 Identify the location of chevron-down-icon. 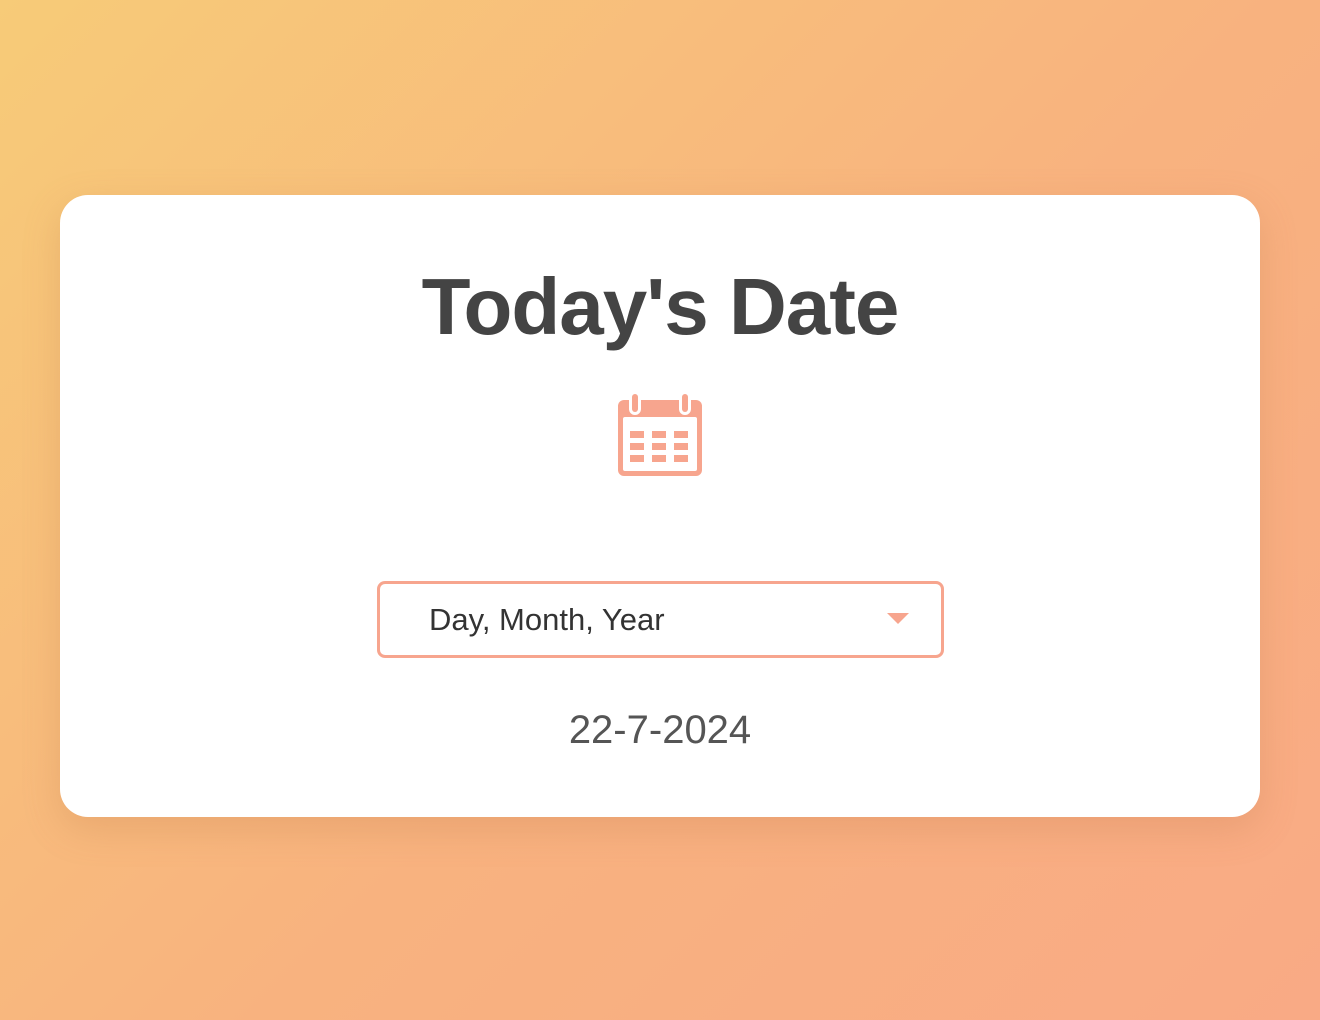
(898, 618).